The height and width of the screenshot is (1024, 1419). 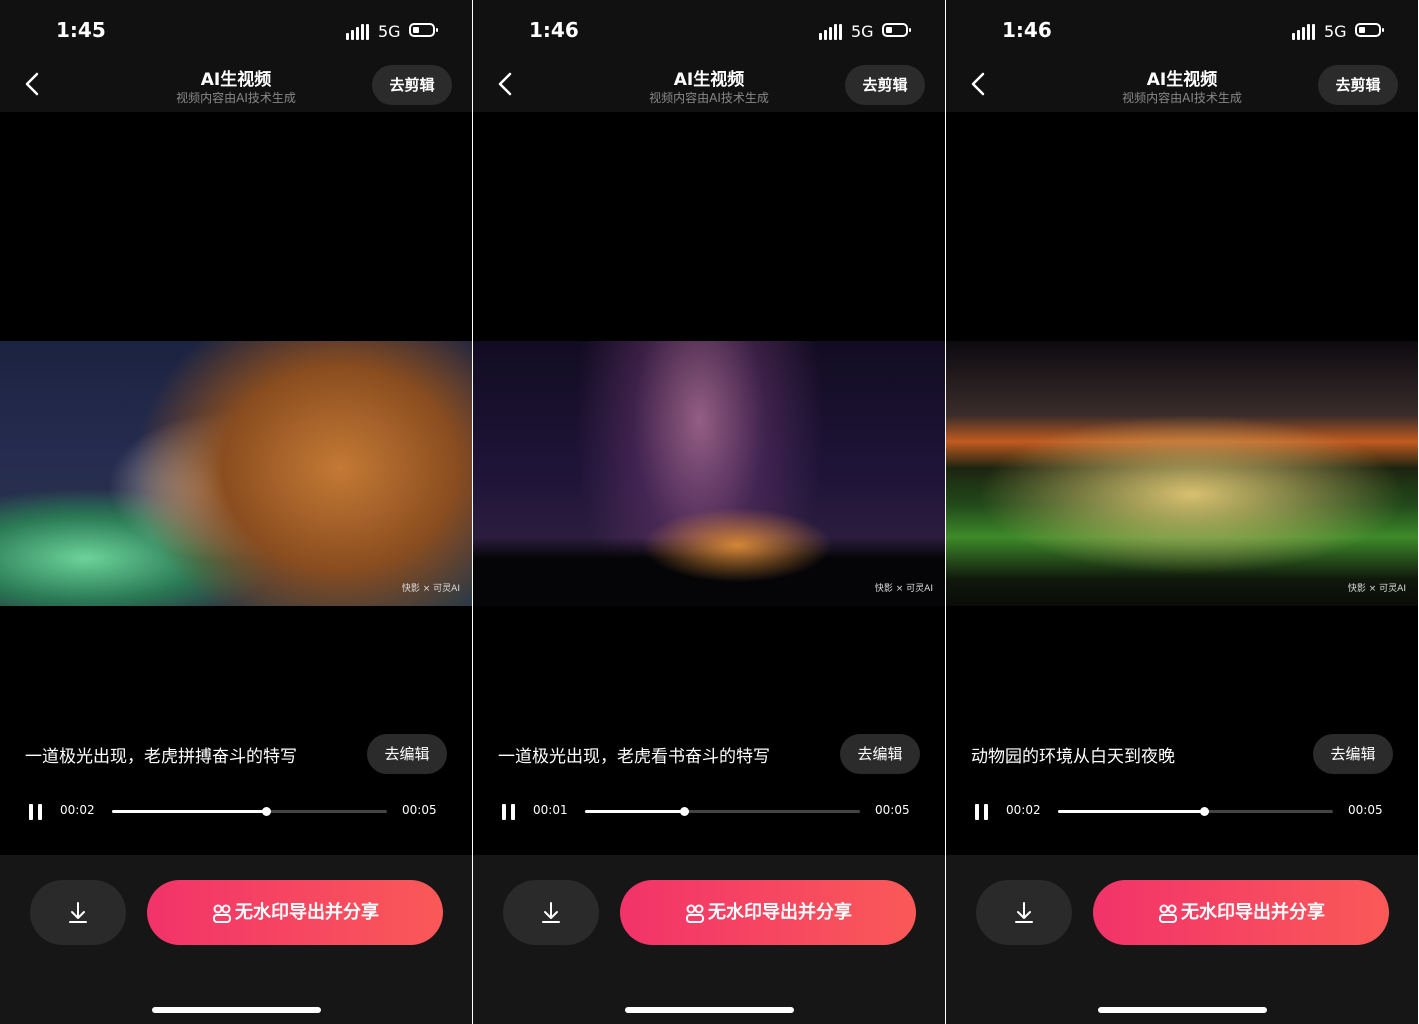 I want to click on status-time: 1:45, so click(x=81, y=30).